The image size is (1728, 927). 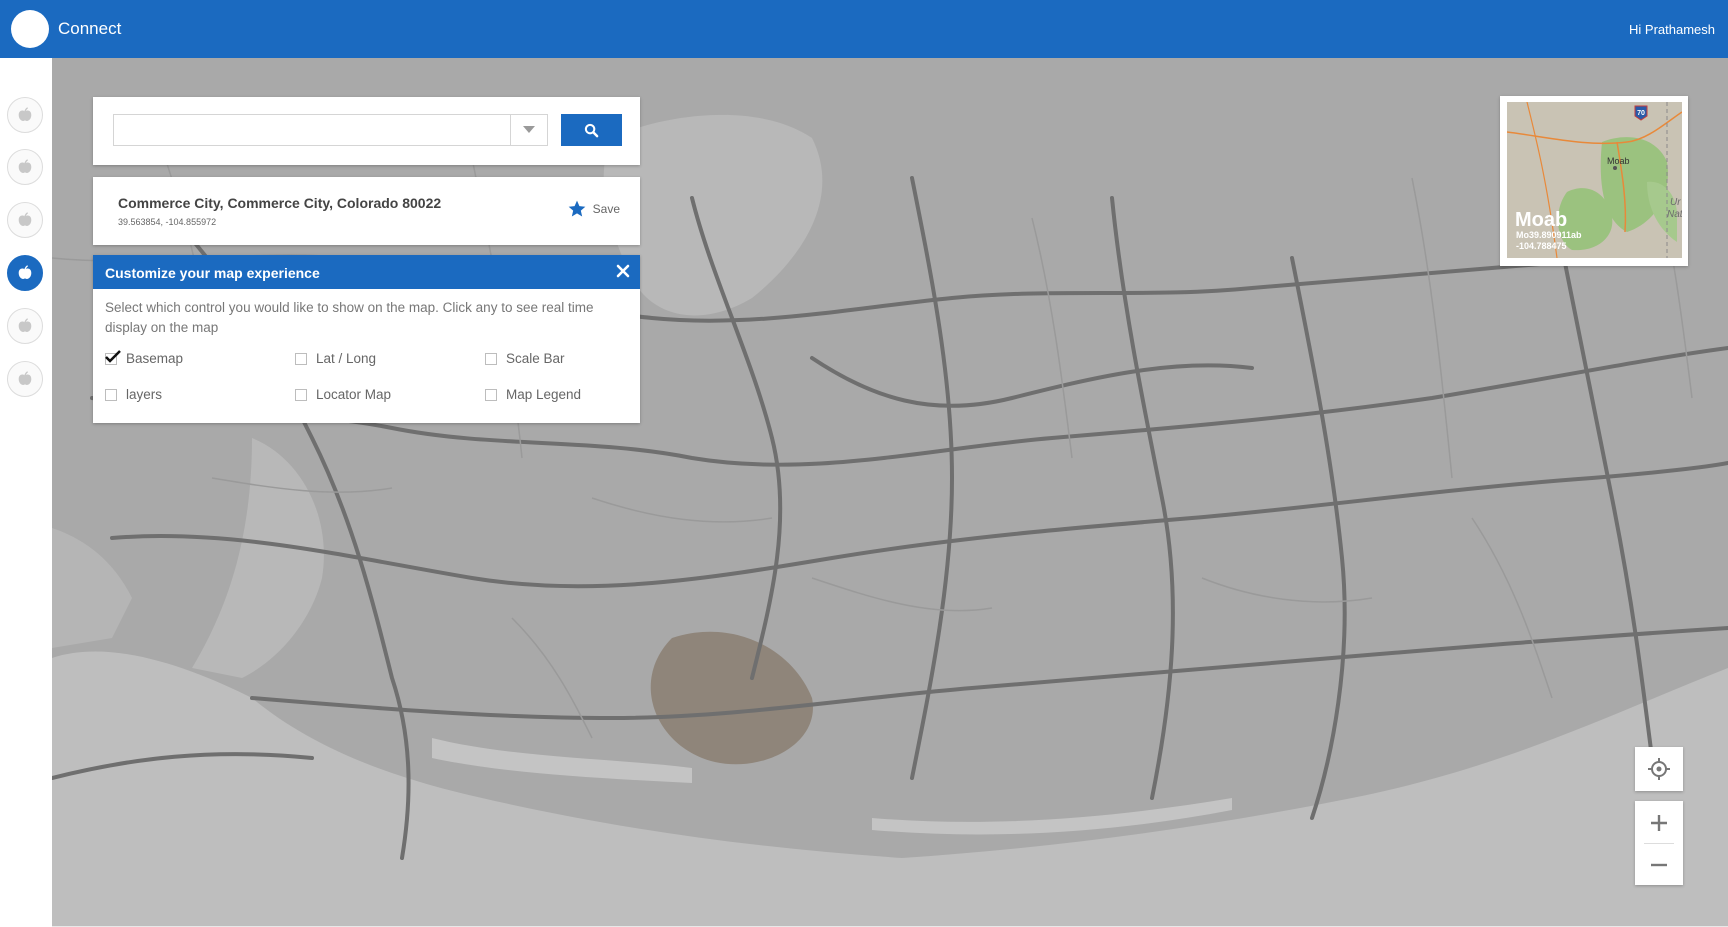 I want to click on option-layers: layers, so click(x=133, y=394).